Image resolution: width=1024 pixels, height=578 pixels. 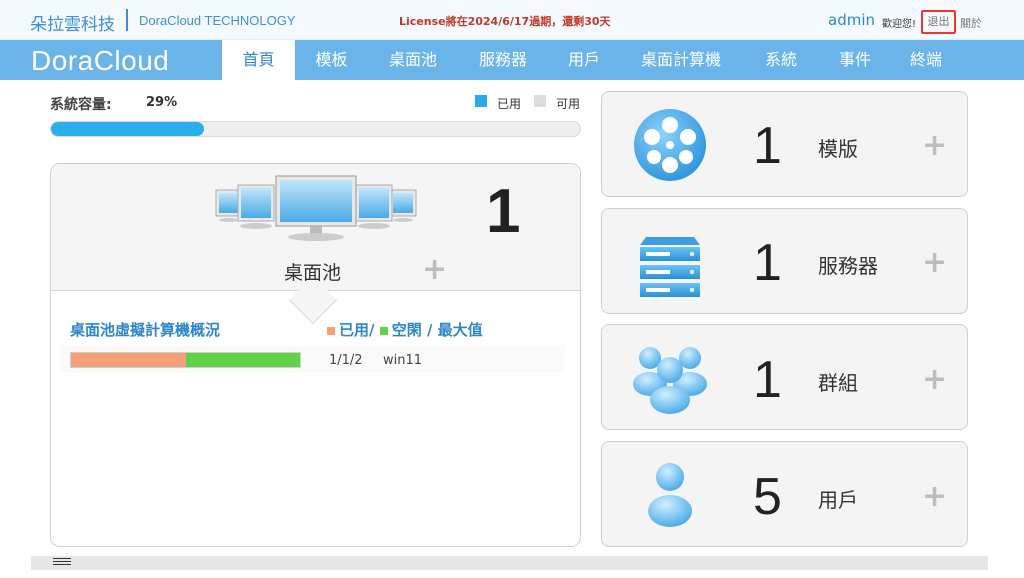 What do you see at coordinates (971, 23) in the screenshot?
I see `about-link: 關於` at bounding box center [971, 23].